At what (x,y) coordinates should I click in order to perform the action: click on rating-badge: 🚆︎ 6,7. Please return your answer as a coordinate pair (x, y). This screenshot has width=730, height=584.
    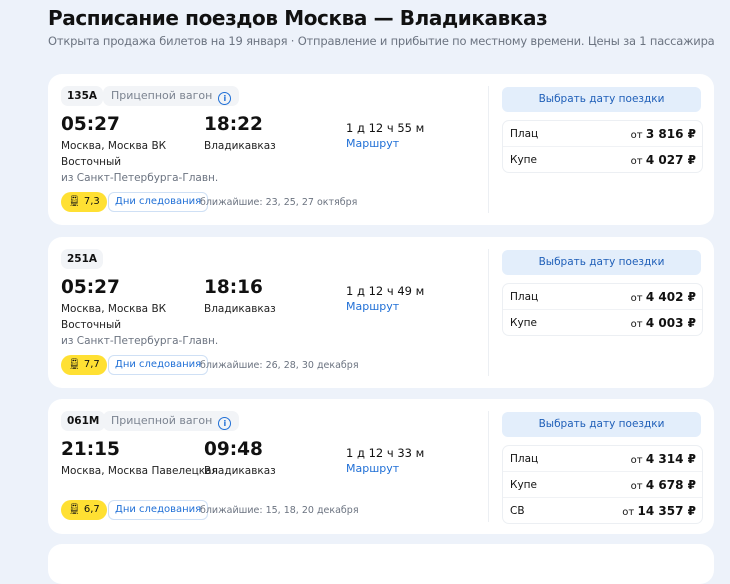
    Looking at the image, I should click on (84, 510).